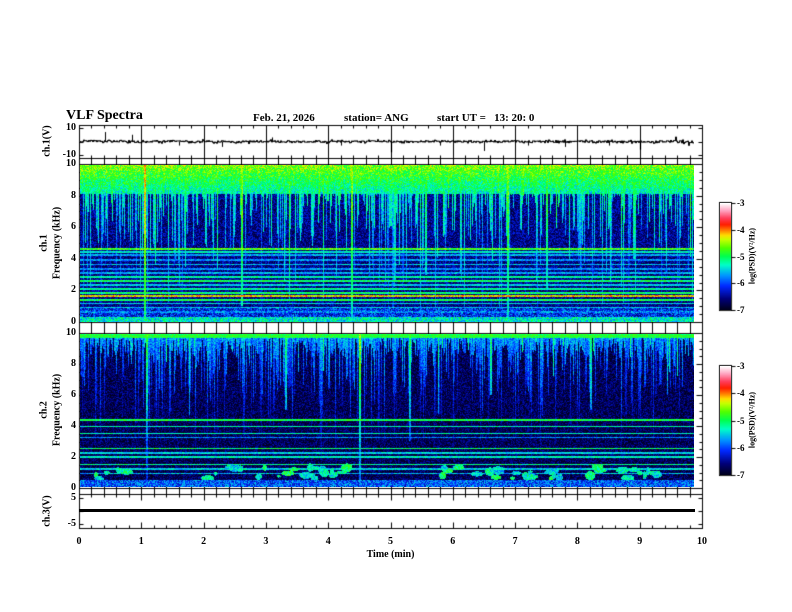 This screenshot has width=792, height=612. Describe the element at coordinates (752, 256) in the screenshot. I see `colorbar-1-label: log(PSD)(V²/Hz)` at that location.